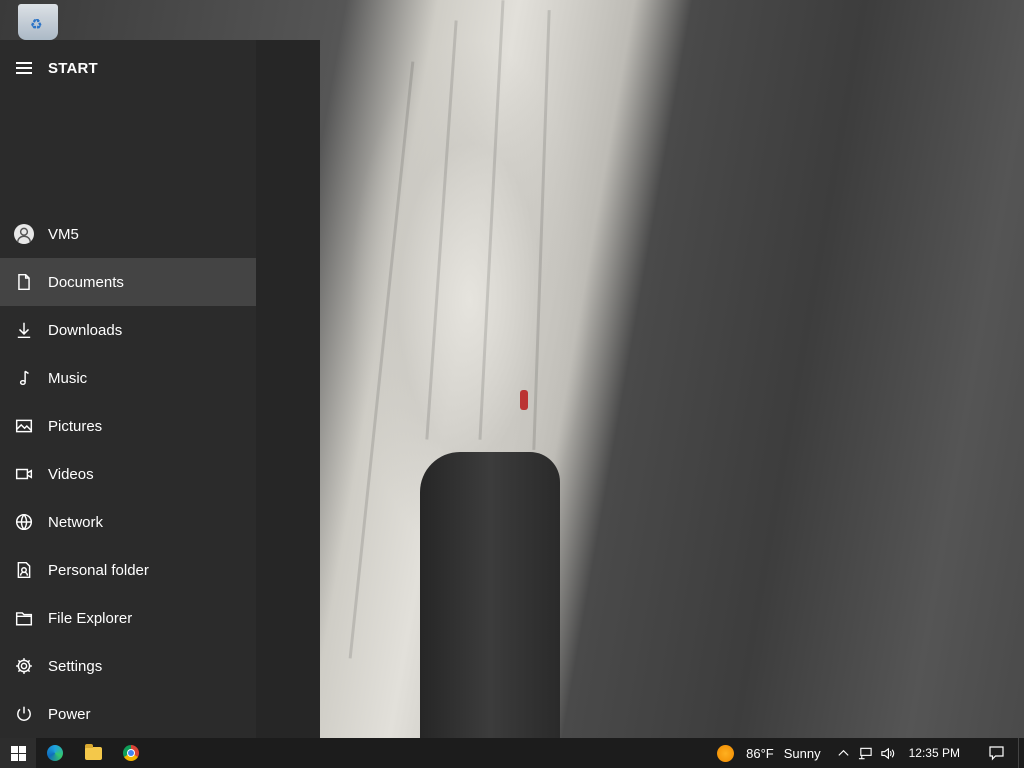 This screenshot has width=1024, height=768. Describe the element at coordinates (128, 234) in the screenshot. I see `start-item-user: VM5` at that location.